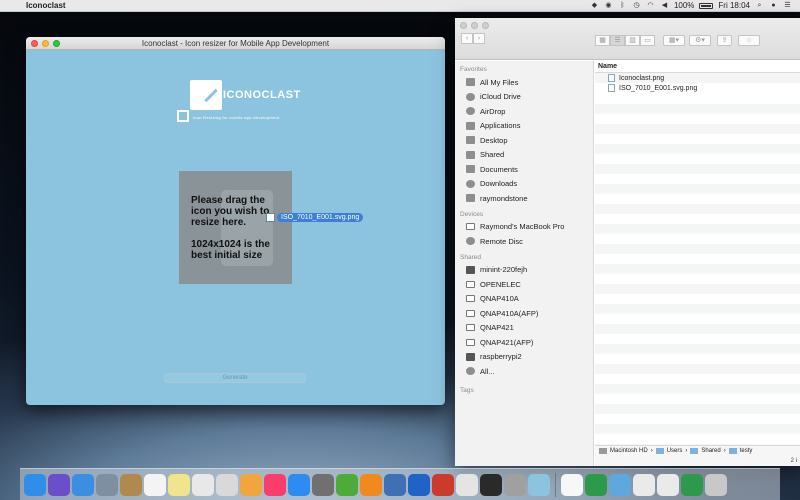  I want to click on sidebar-header-shared: Shared, so click(470, 257).